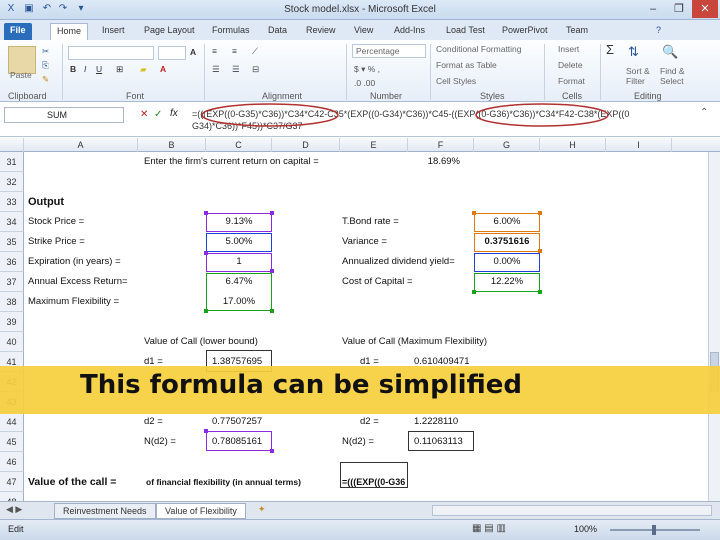 The image size is (720, 540). What do you see at coordinates (12, 302) in the screenshot?
I see `row-header-38: 38` at bounding box center [12, 302].